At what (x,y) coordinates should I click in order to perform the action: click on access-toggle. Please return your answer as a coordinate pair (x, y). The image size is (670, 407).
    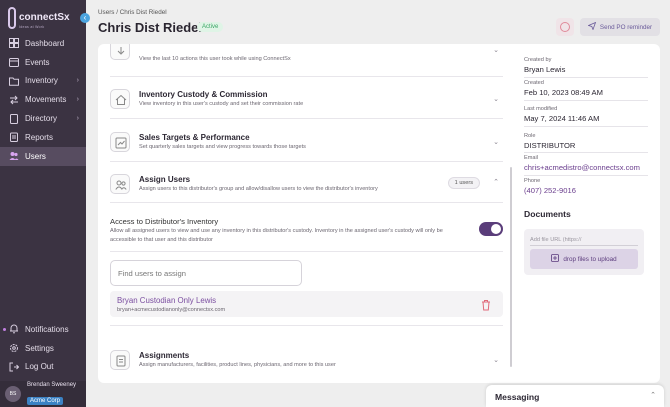
    Looking at the image, I should click on (491, 229).